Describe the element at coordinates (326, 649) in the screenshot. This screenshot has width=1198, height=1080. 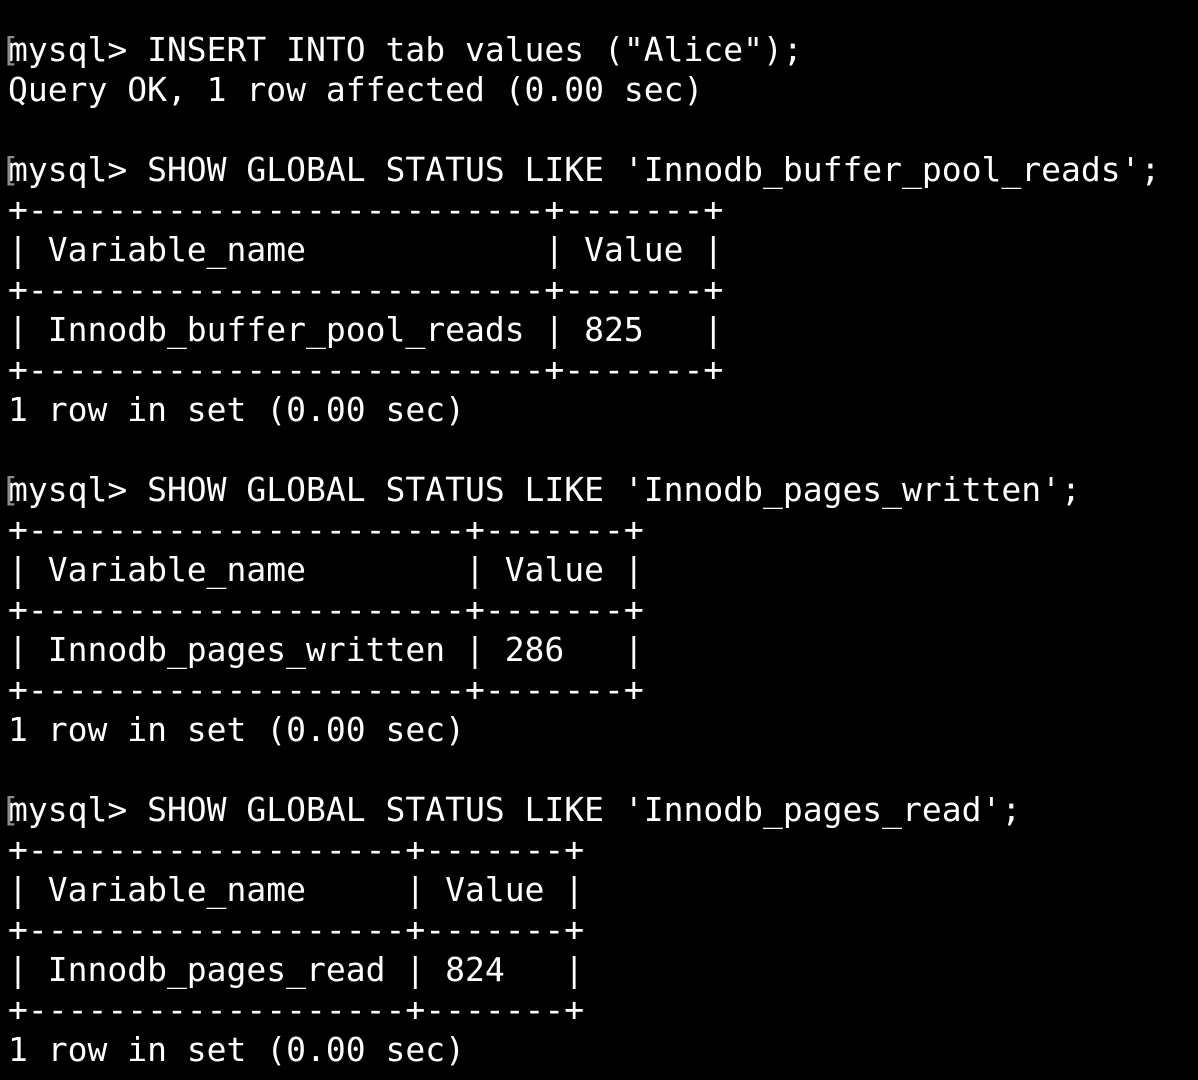
I see `line-text: | Innodb_pages_written | 286 |` at that location.